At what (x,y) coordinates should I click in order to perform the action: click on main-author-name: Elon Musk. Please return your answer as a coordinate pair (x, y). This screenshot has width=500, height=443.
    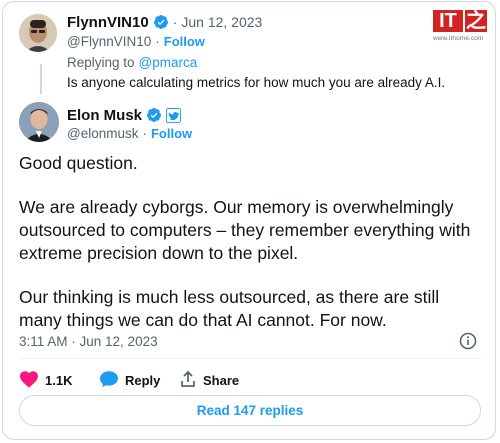
    Looking at the image, I should click on (104, 115).